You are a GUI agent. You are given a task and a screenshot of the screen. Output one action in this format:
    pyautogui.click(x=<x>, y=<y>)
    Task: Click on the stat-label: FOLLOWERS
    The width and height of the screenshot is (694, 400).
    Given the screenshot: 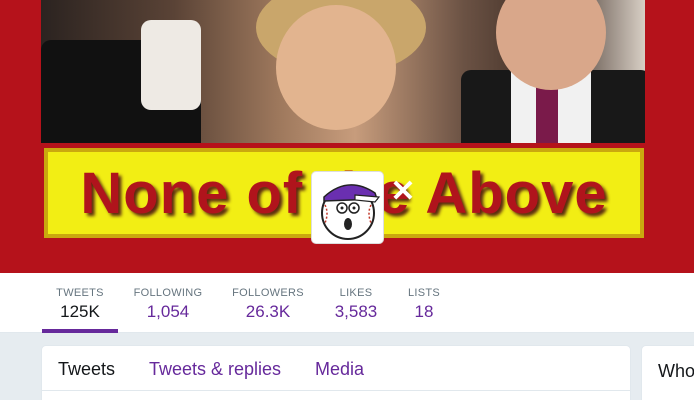 What is the action you would take?
    pyautogui.click(x=268, y=293)
    